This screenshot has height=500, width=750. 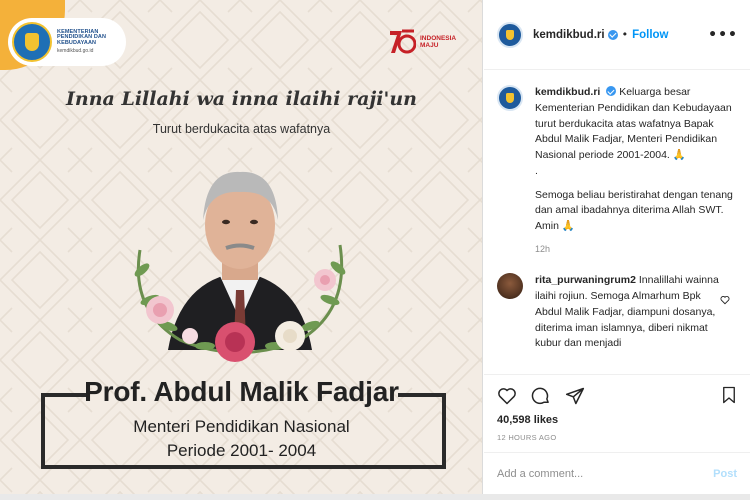 I want to click on commenter-username: rita_purwaningrum2, so click(x=585, y=280).